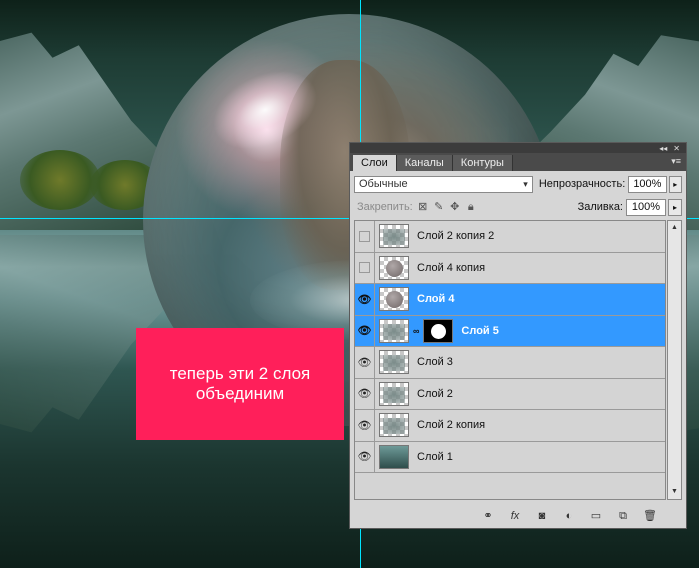 Image resolution: width=699 pixels, height=568 pixels. Describe the element at coordinates (518, 207) in the screenshot. I see `lock-fill-row: Закрепить: ⊠ ✎ ✥ 🔒︎ Заливка: 100% ▸` at that location.